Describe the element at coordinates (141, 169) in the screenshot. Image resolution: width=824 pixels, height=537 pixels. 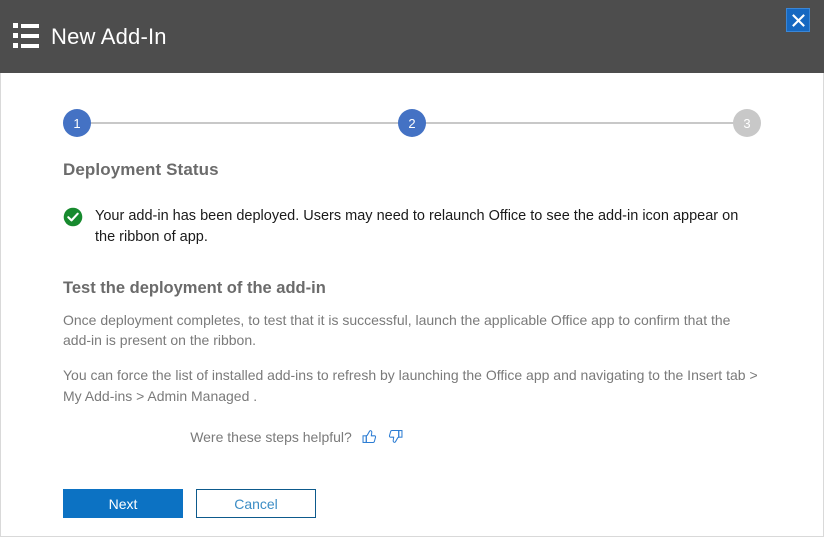
I see `section-title-deployment-status: Deployment Status` at that location.